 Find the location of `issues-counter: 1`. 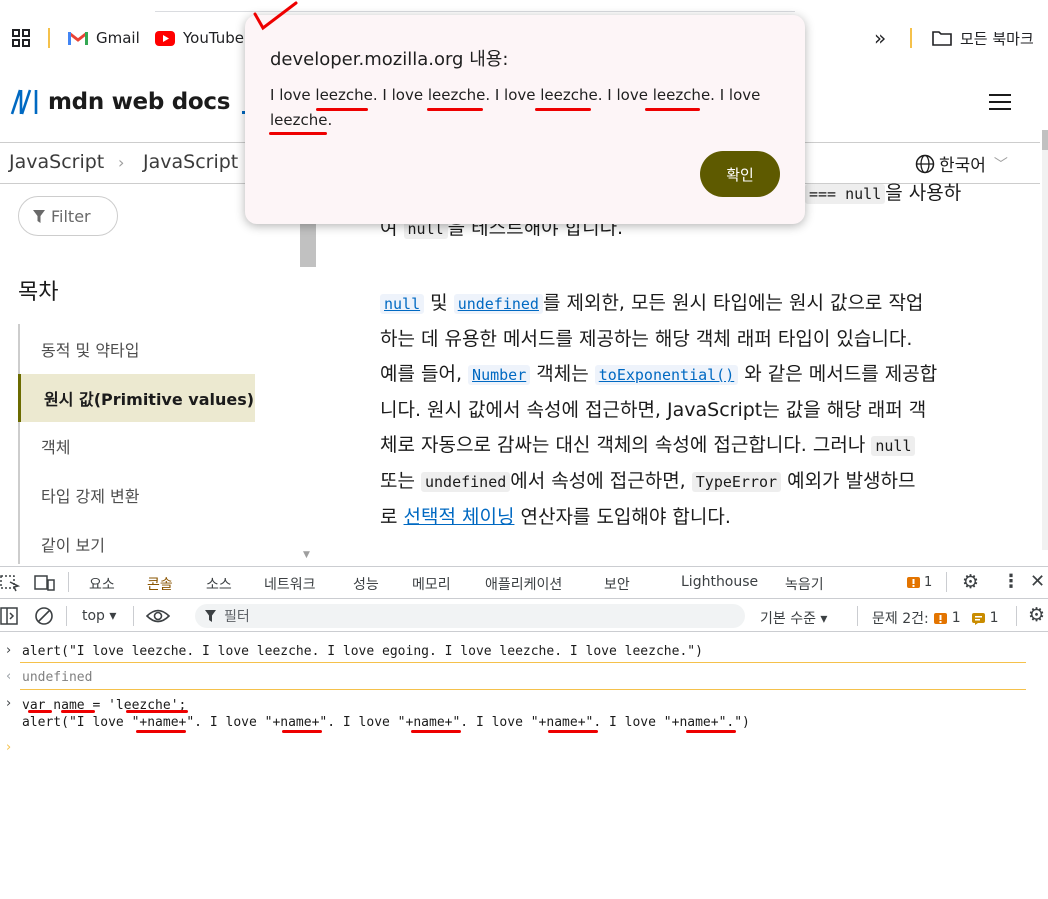

issues-counter: 1 is located at coordinates (919, 582).